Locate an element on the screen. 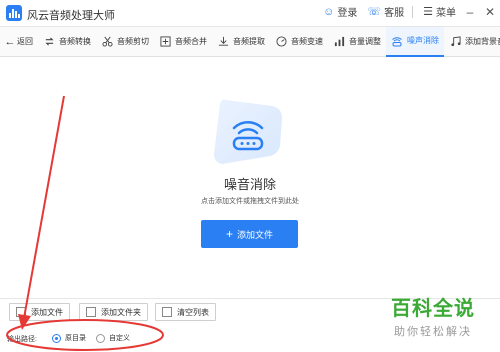 The height and width of the screenshot is (352, 500). clear-list-button: 清空列表 is located at coordinates (185, 312).